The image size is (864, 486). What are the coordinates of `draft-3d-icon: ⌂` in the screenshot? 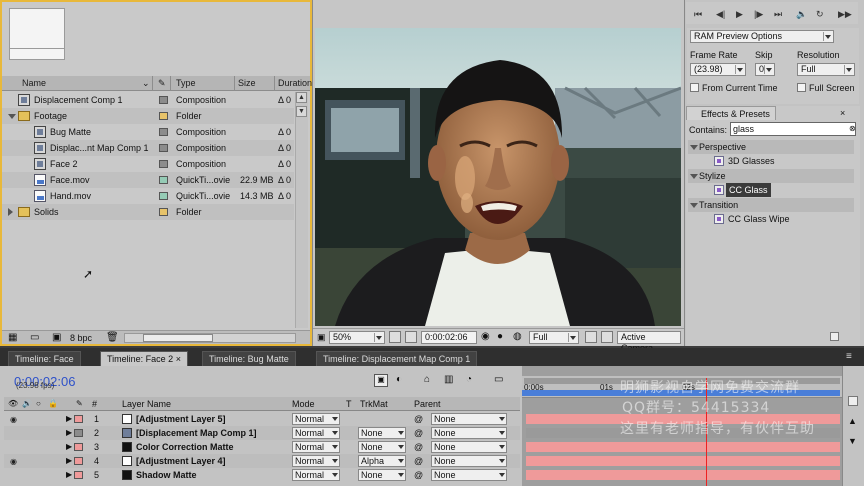 It's located at (427, 379).